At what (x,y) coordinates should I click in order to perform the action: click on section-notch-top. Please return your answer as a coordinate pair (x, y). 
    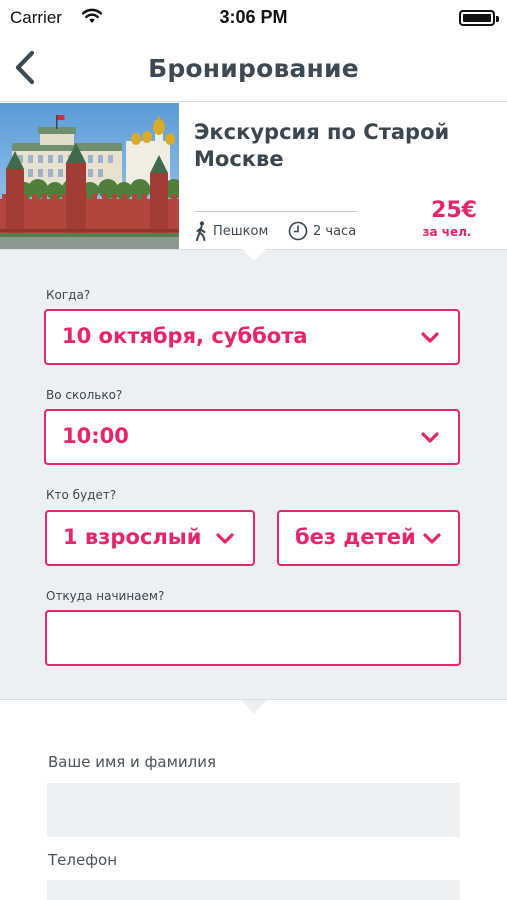
    Looking at the image, I should click on (254, 254).